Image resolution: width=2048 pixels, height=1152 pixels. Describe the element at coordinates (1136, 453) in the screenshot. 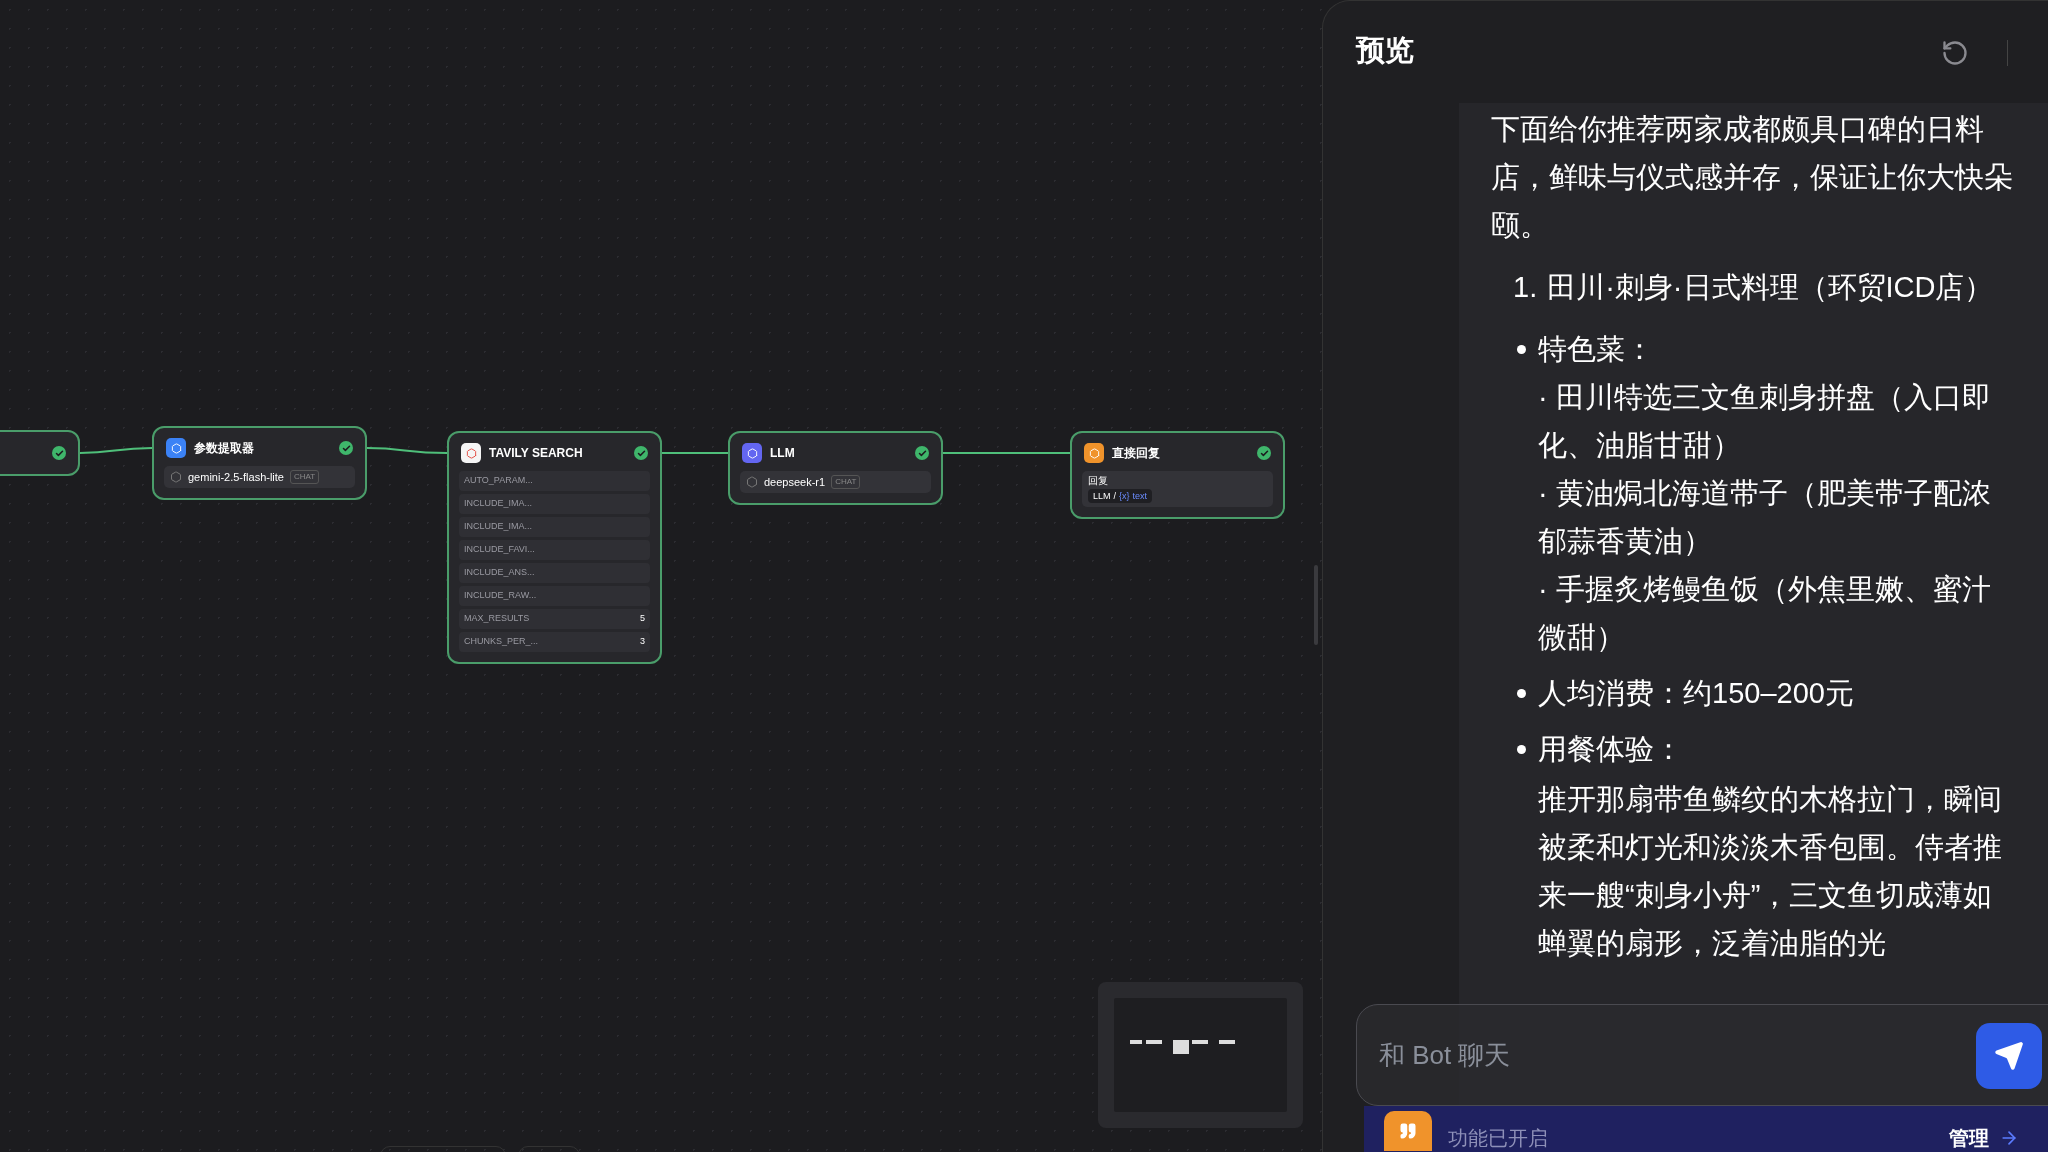

I see `node-title: 直接回复` at that location.